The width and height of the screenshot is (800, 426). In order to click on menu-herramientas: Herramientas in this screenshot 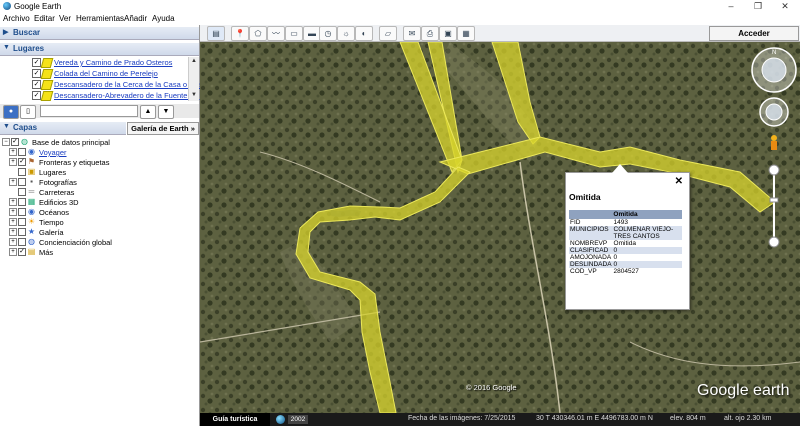, I will do `click(100, 18)`.